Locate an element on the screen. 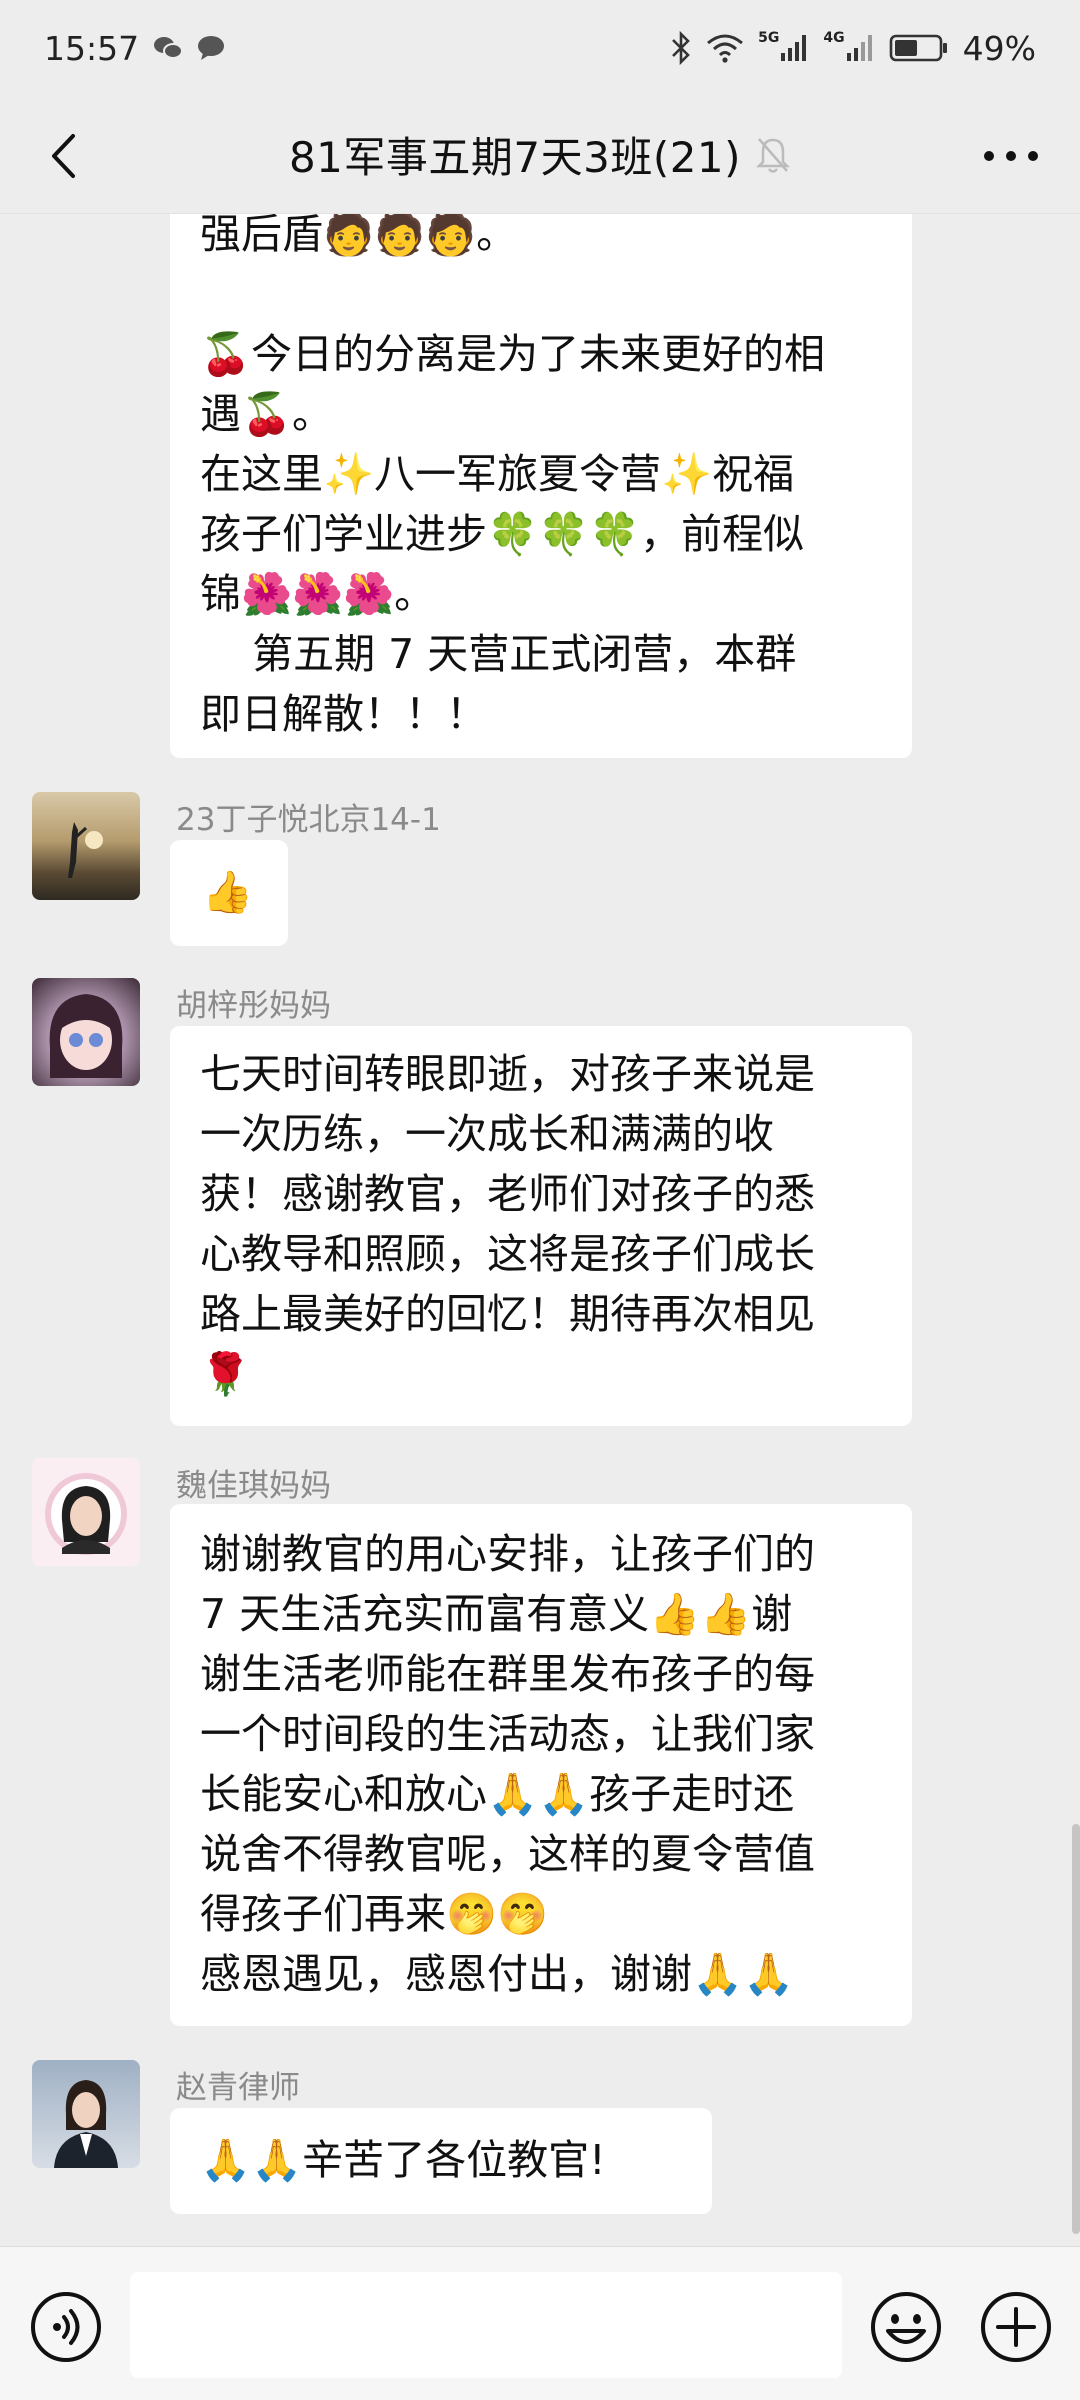  message-line: 一个时间段的生活动态，让我们家 is located at coordinates (507, 1734).